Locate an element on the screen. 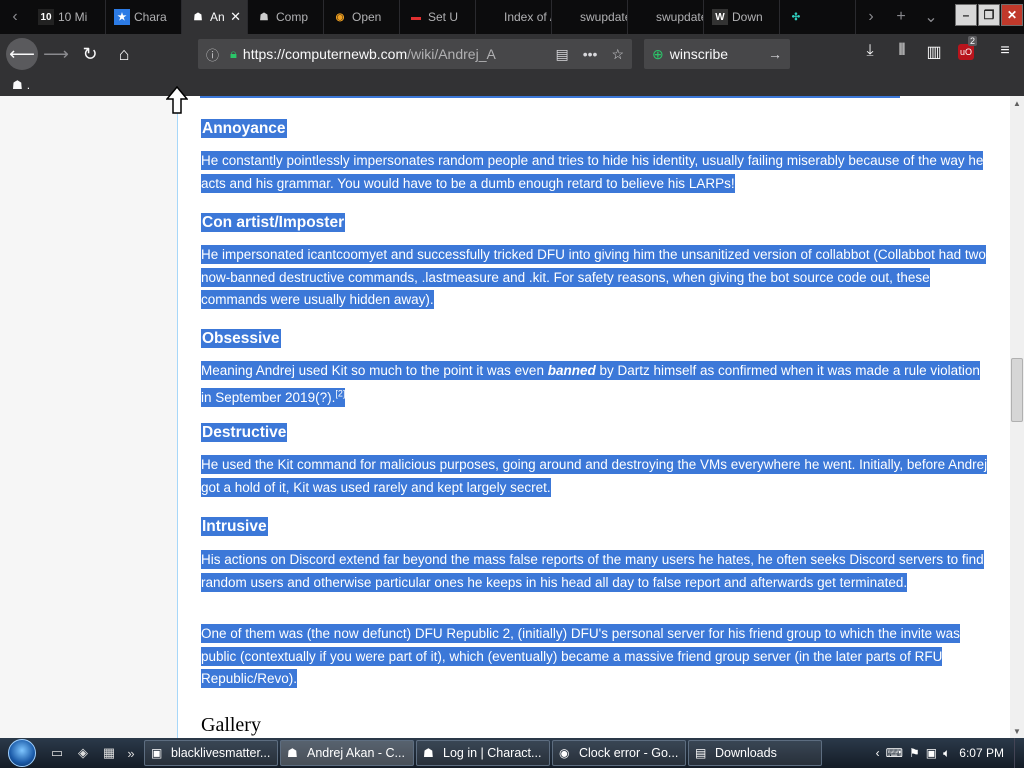 The width and height of the screenshot is (1024, 768). search-bar: ⊕ winscribe → is located at coordinates (717, 54).